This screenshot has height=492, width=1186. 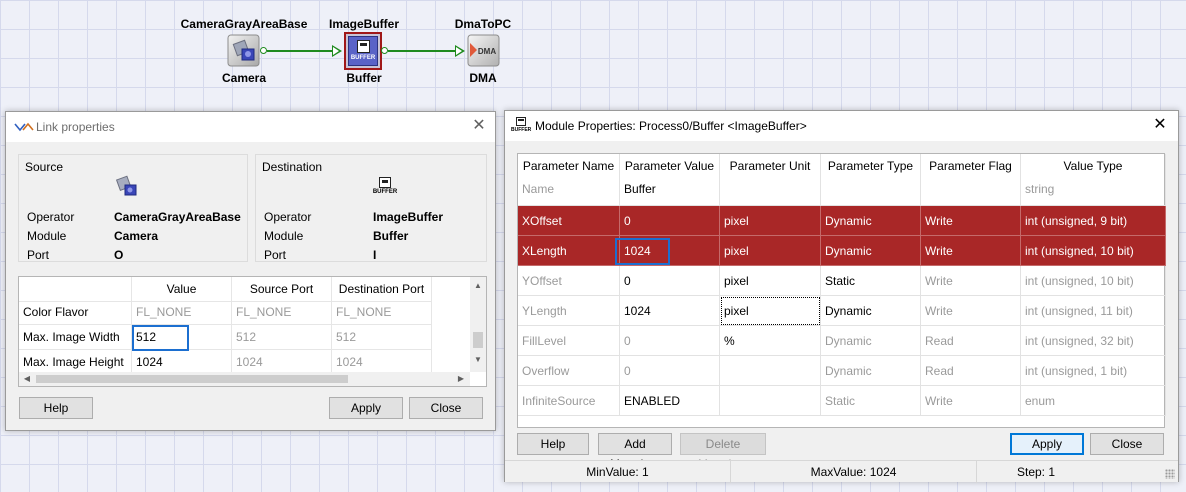 What do you see at coordinates (618, 472) in the screenshot?
I see `min-value-status: MinValue: 1` at bounding box center [618, 472].